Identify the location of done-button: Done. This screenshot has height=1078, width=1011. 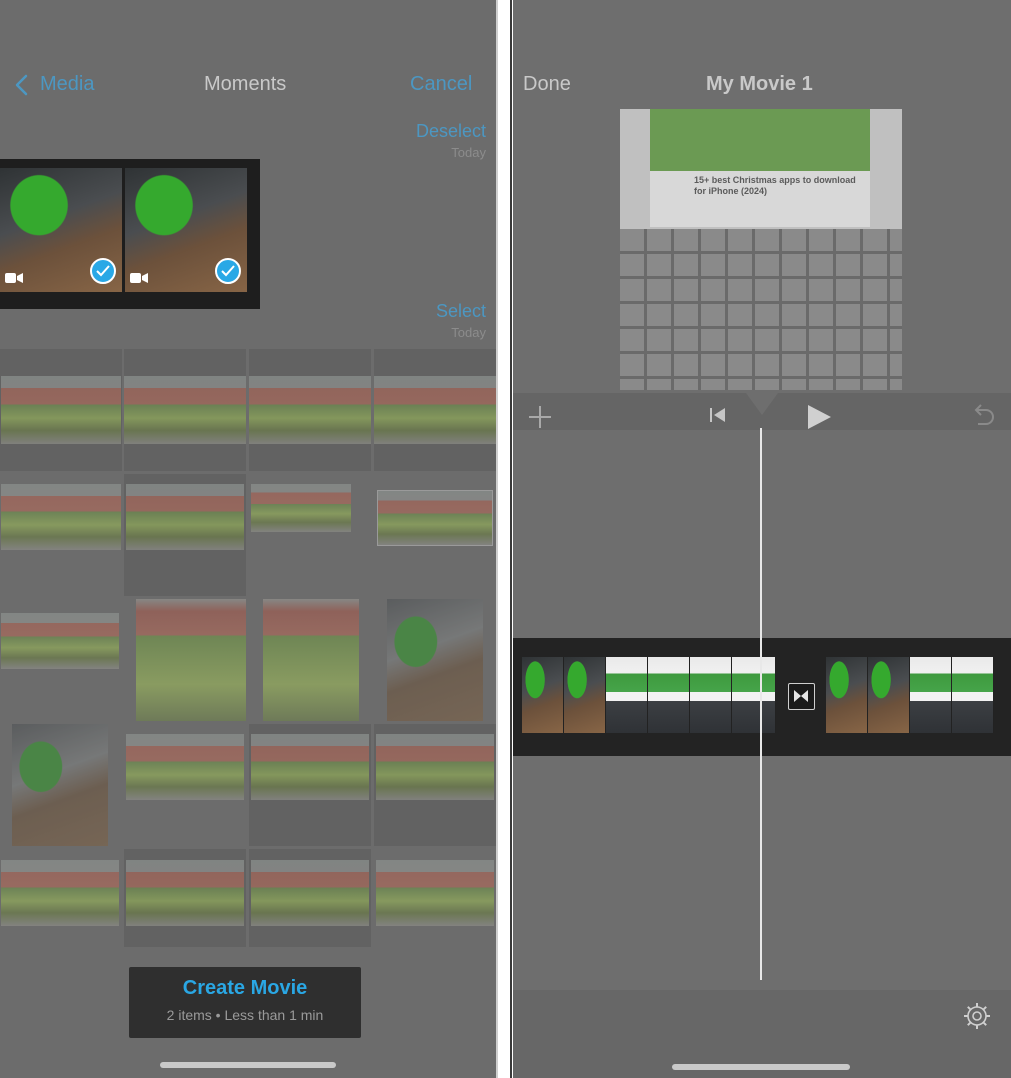
(547, 84).